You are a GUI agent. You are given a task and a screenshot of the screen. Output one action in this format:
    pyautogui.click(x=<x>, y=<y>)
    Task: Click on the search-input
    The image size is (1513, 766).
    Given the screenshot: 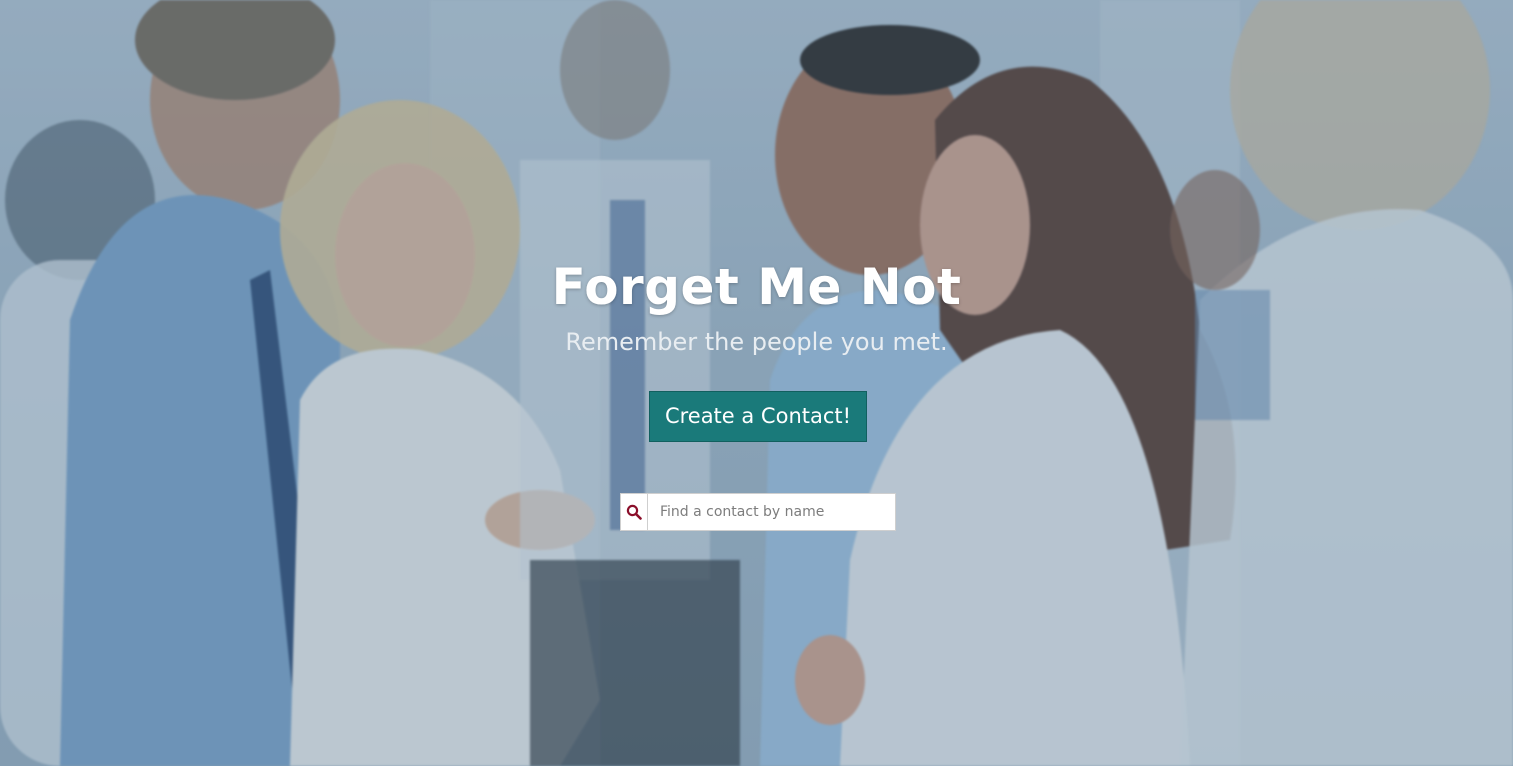 What is the action you would take?
    pyautogui.click(x=771, y=512)
    